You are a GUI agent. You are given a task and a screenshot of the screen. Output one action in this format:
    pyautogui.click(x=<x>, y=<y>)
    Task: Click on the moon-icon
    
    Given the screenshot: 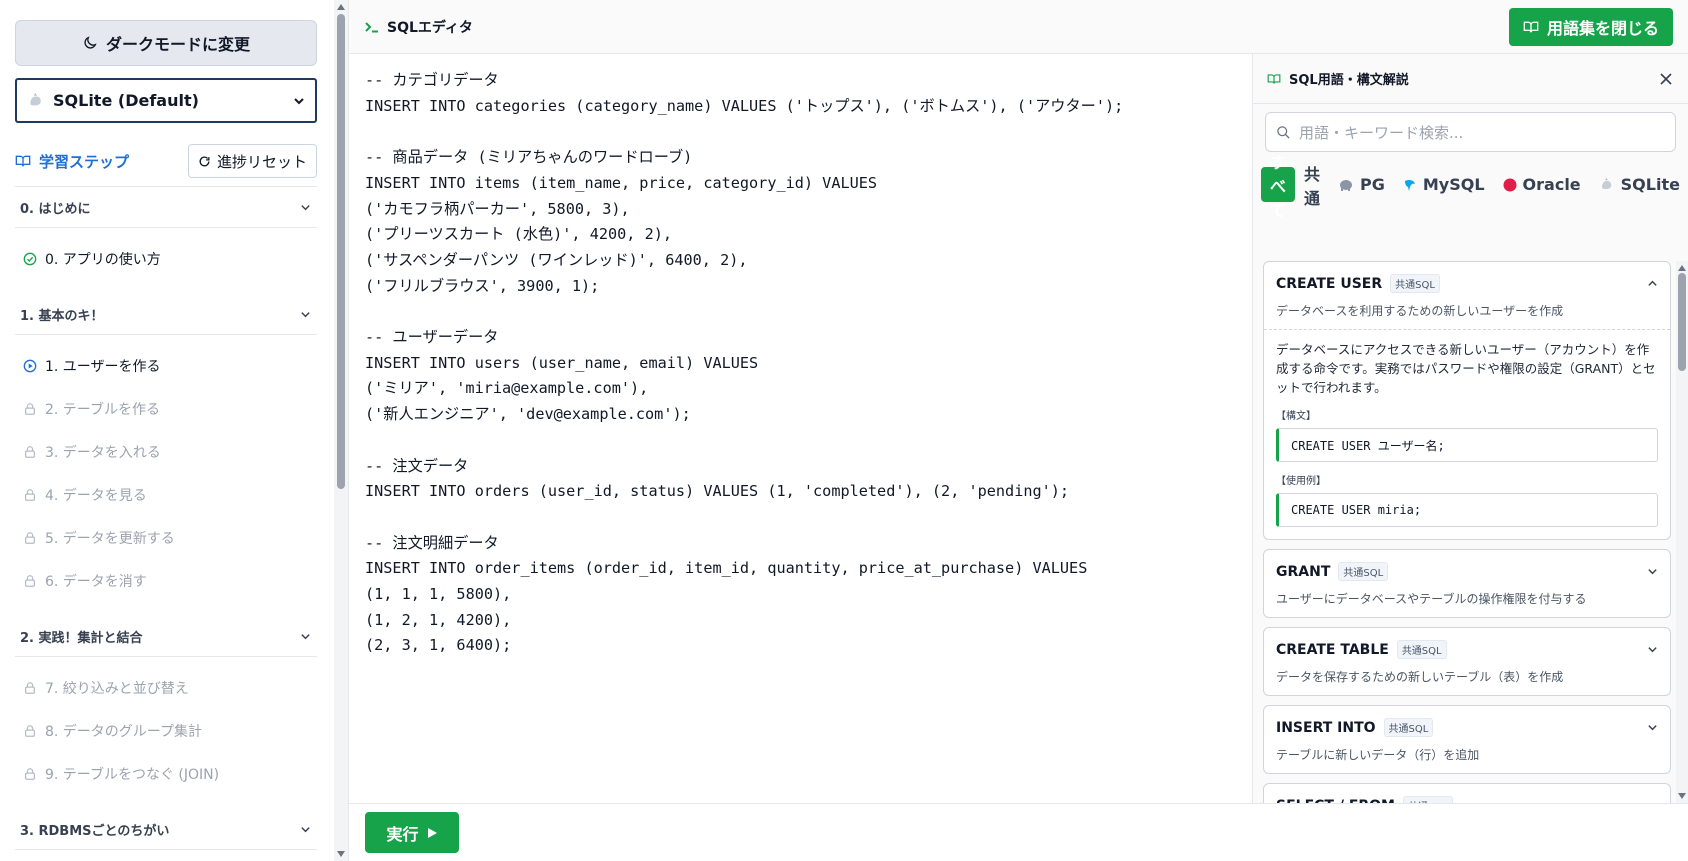 What is the action you would take?
    pyautogui.click(x=90, y=43)
    